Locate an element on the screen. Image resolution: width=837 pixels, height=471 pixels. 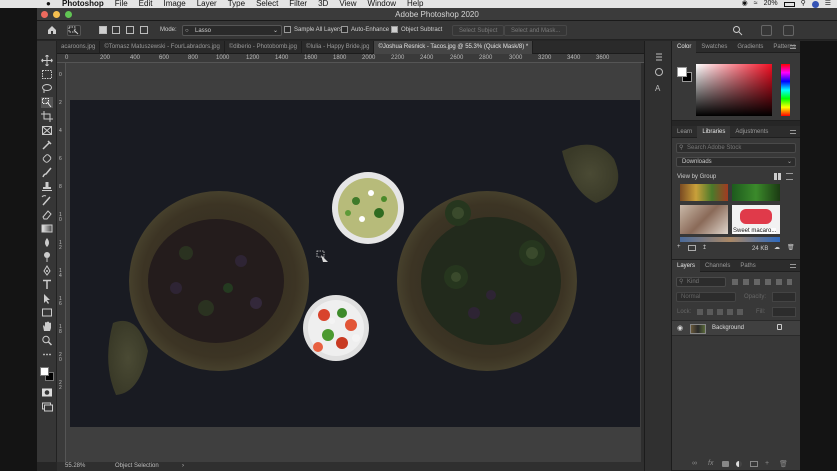
screen-mode-icon is located at coordinates (47, 406).